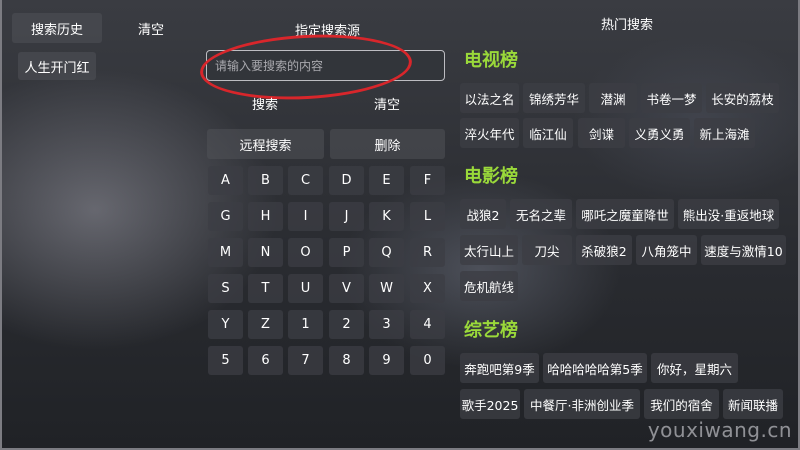  What do you see at coordinates (151, 28) in the screenshot?
I see `clear-history-button: 清空` at bounding box center [151, 28].